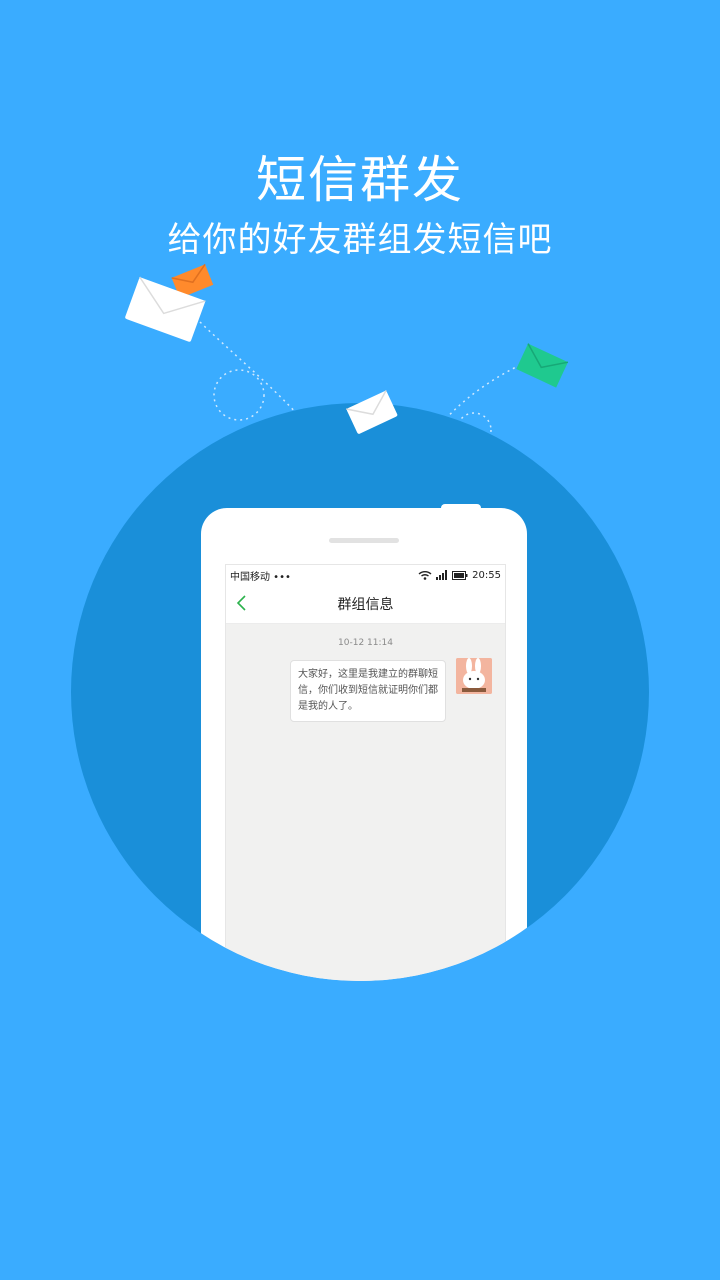  I want to click on nav-bar: 群组信息, so click(365, 604).